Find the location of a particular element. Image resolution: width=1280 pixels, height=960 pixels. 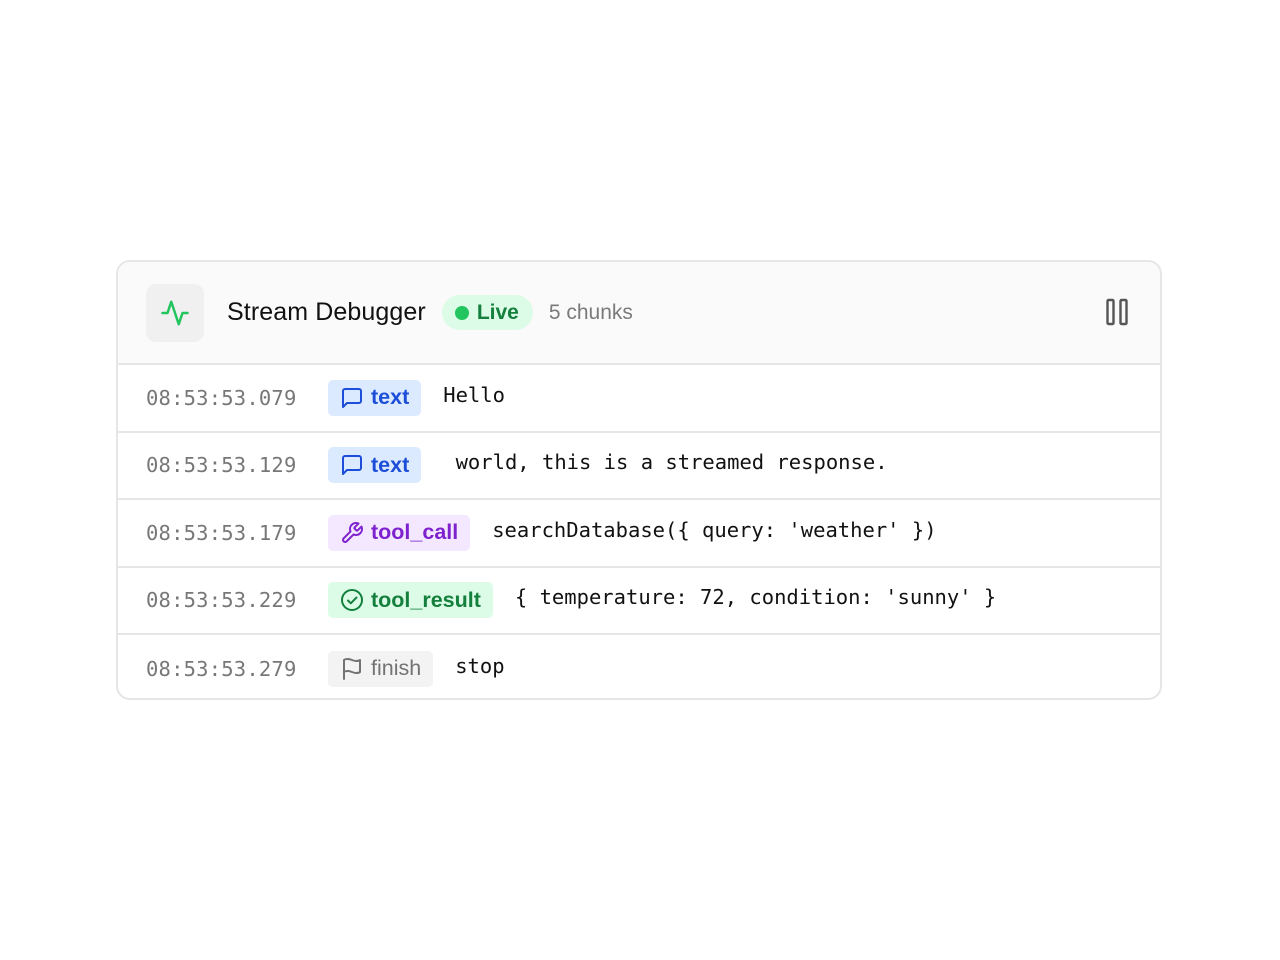

pause-icon is located at coordinates (1117, 312).